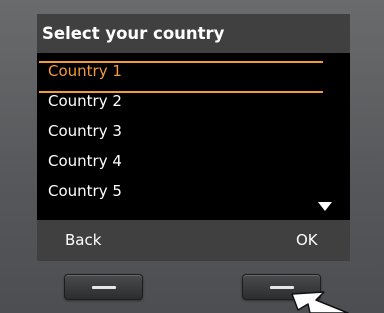  I want to click on softkey-bar: Back OK, so click(193, 240).